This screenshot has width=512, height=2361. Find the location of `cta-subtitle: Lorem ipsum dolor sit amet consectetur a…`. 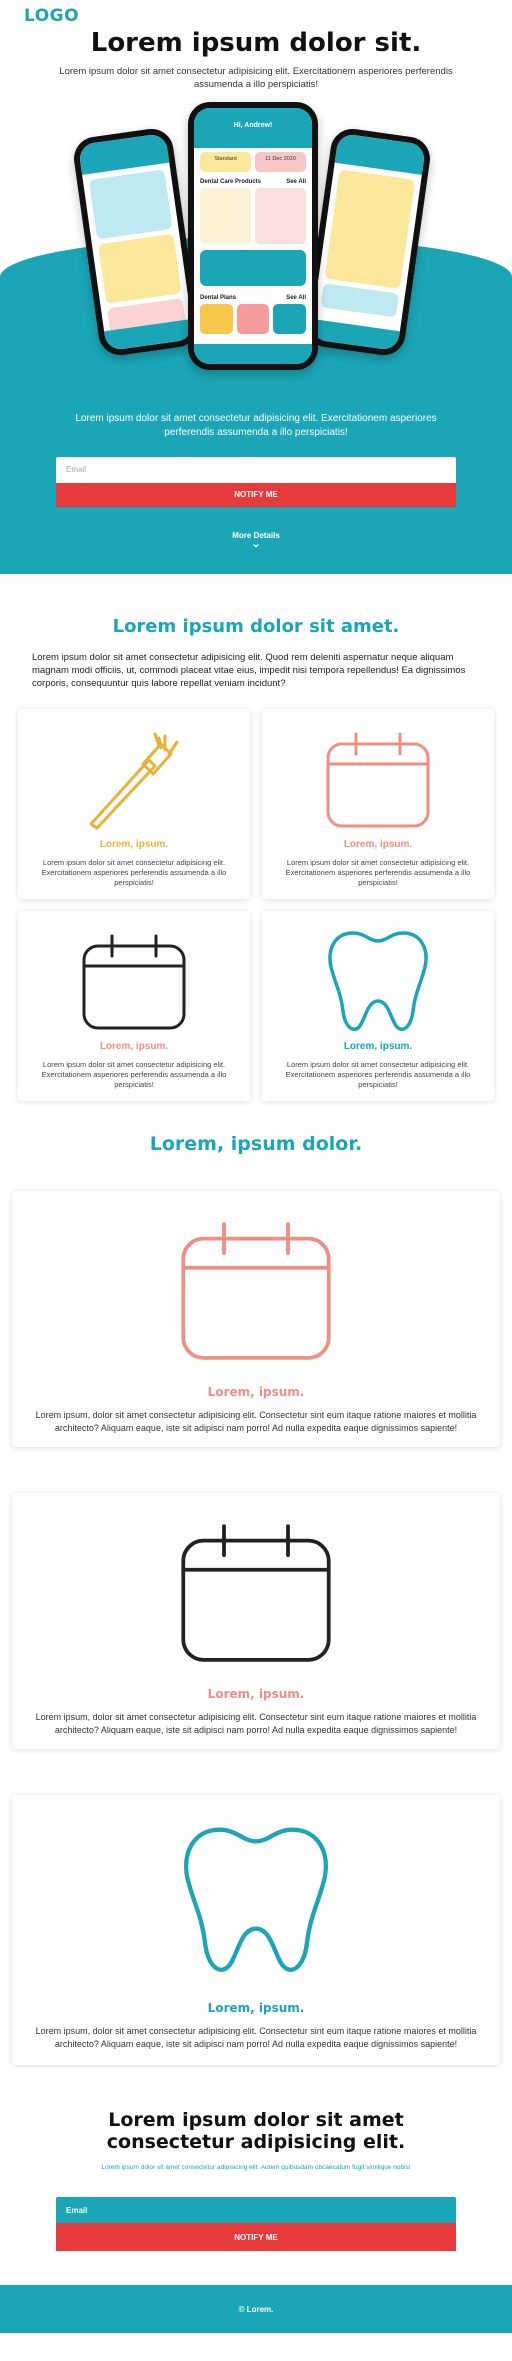

cta-subtitle: Lorem ipsum dolor sit amet consectetur a… is located at coordinates (256, 2168).